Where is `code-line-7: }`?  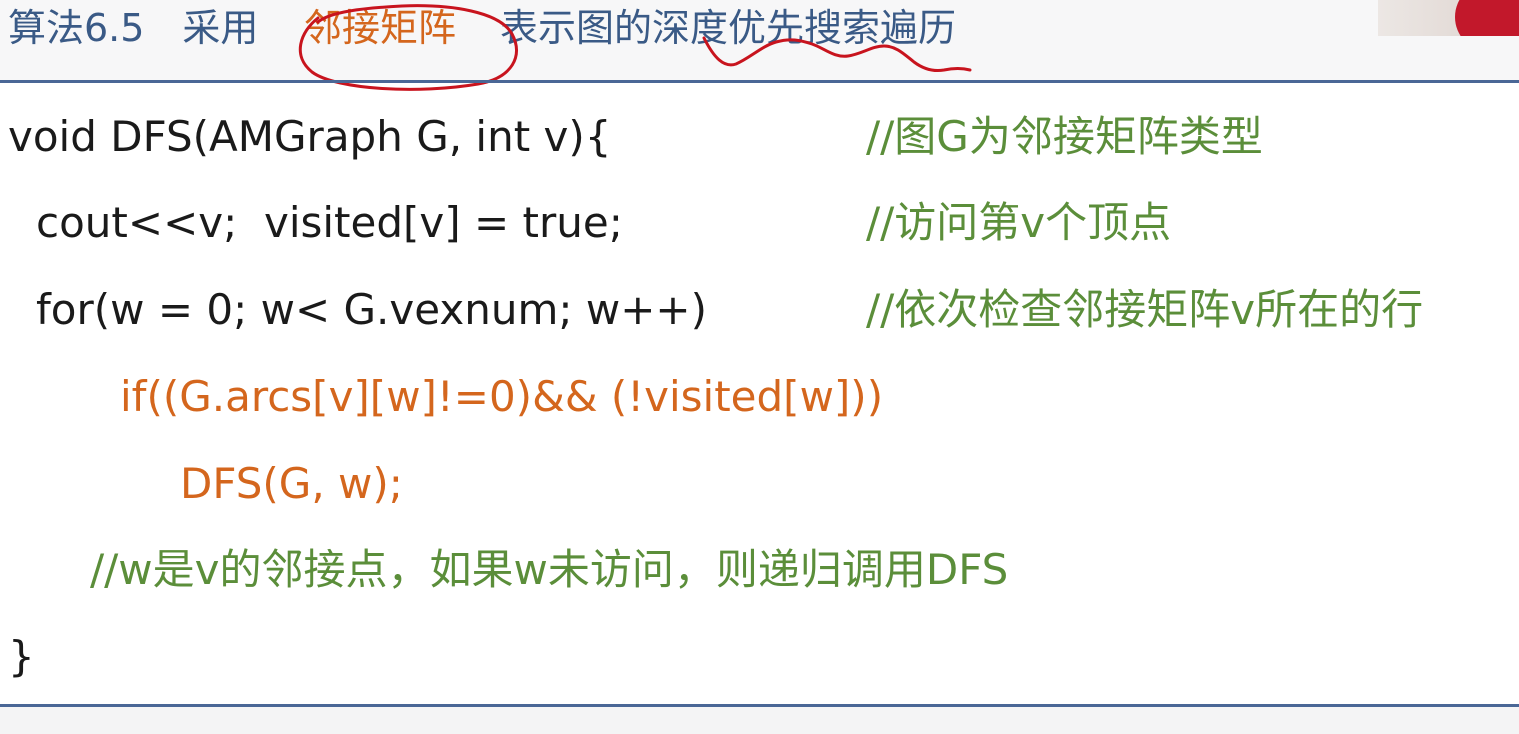
code-line-7: } is located at coordinates (21, 656).